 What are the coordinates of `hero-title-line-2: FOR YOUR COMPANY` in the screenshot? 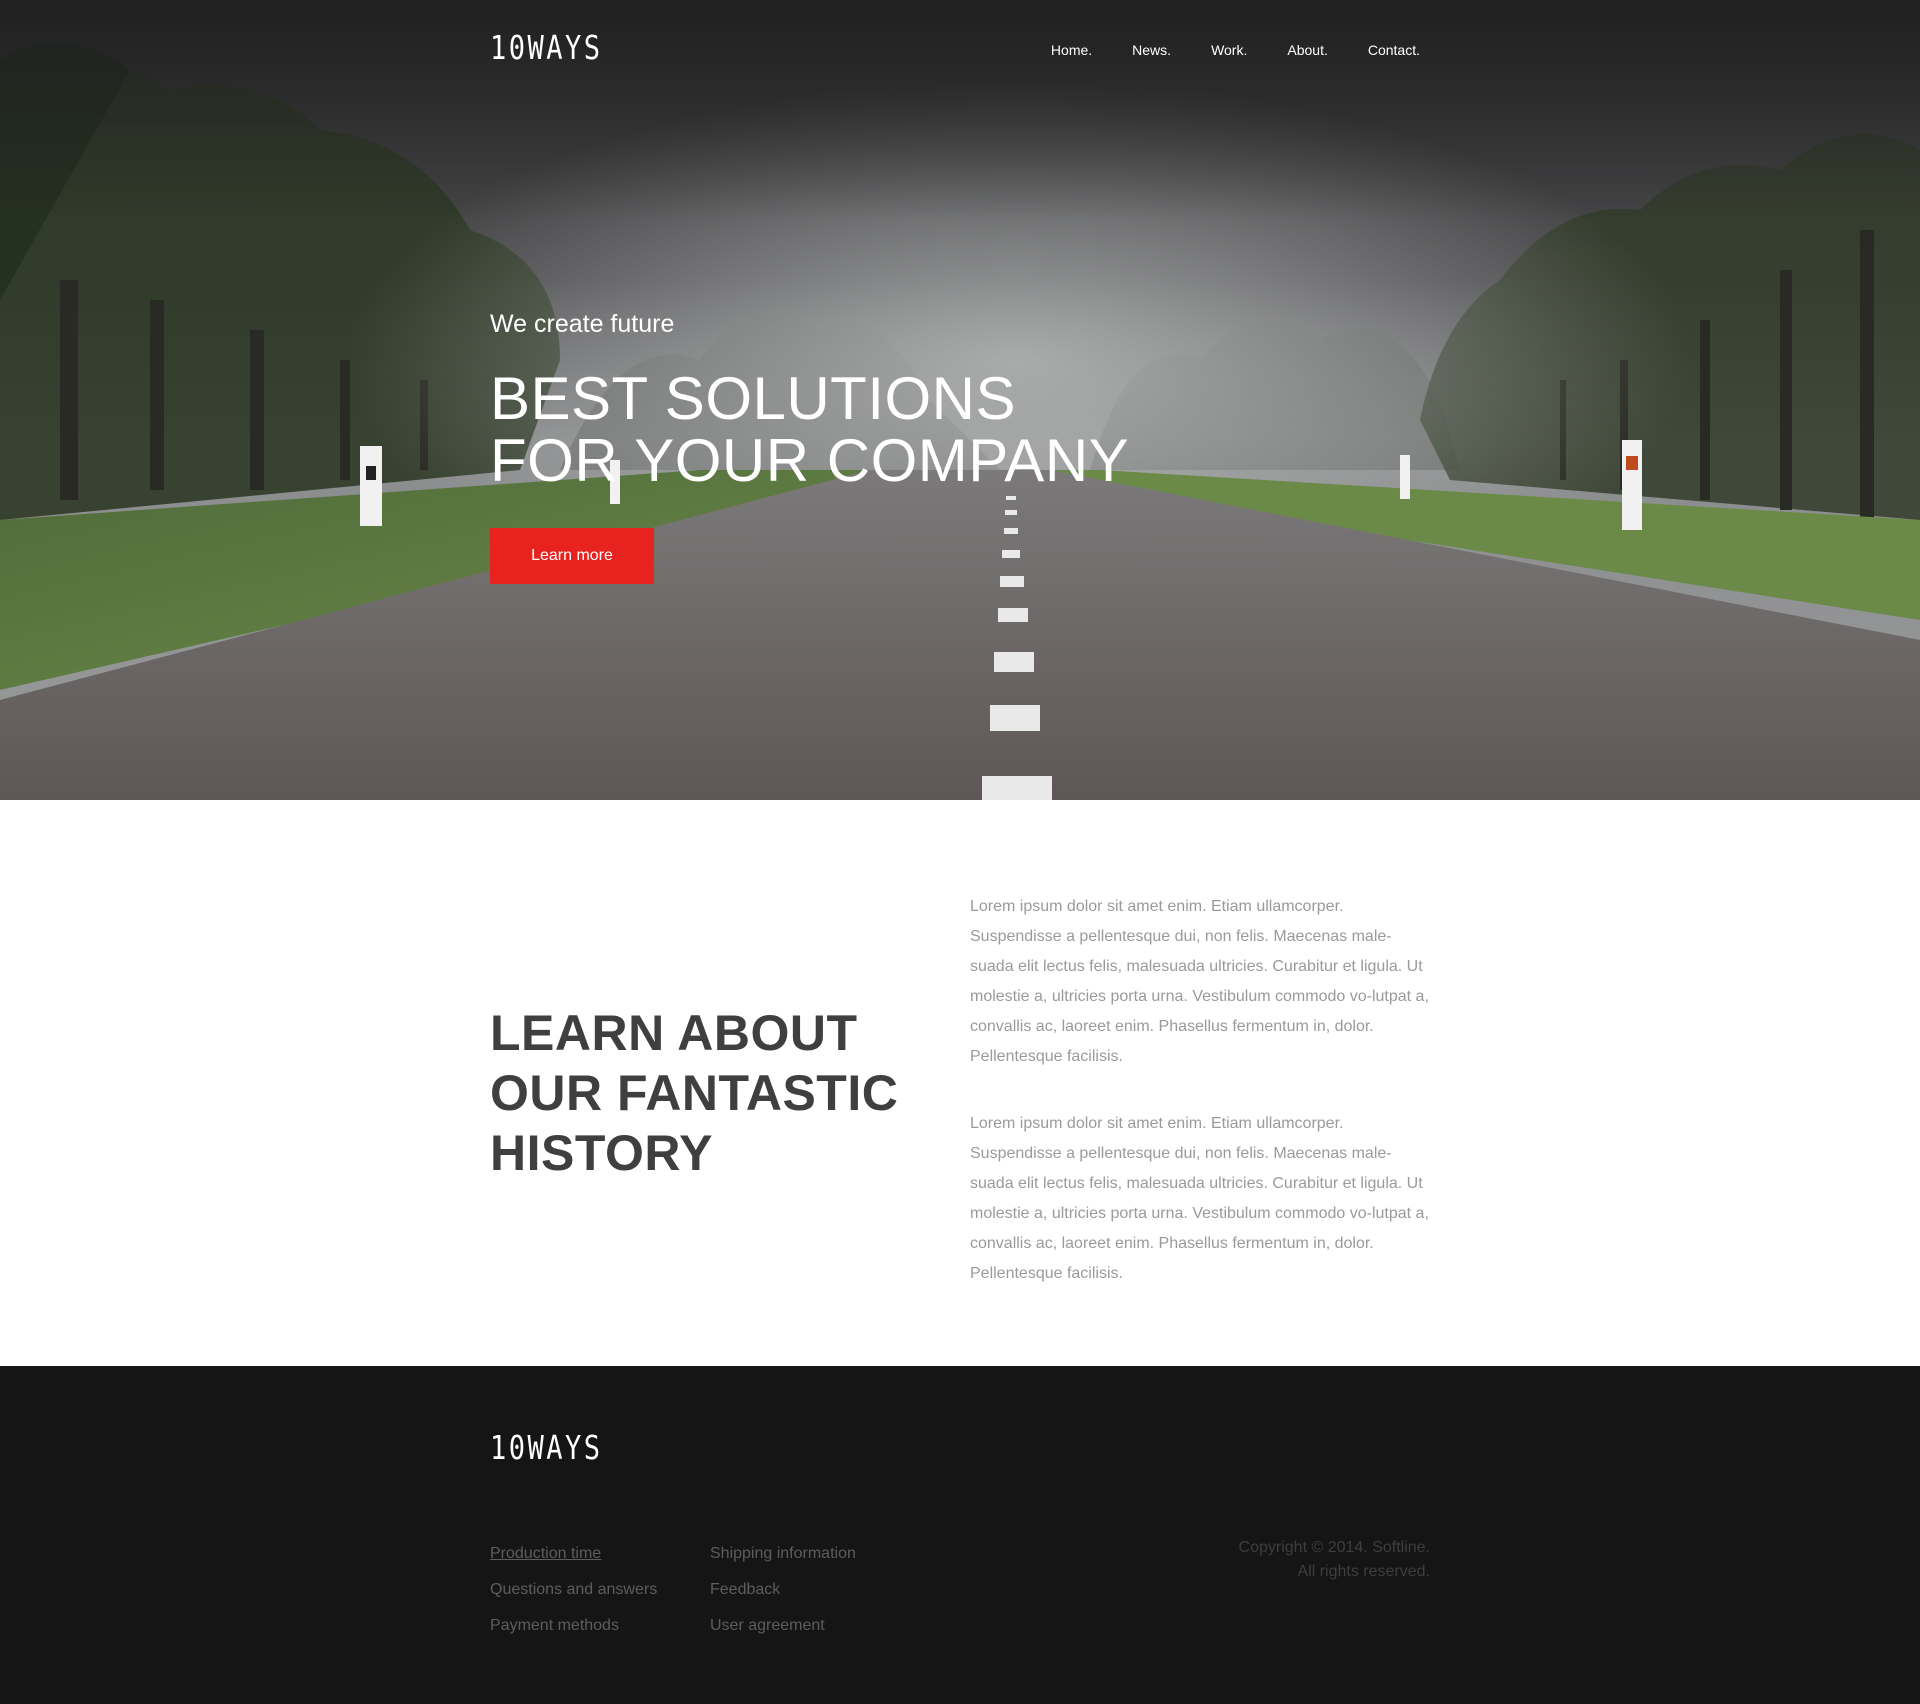 It's located at (810, 460).